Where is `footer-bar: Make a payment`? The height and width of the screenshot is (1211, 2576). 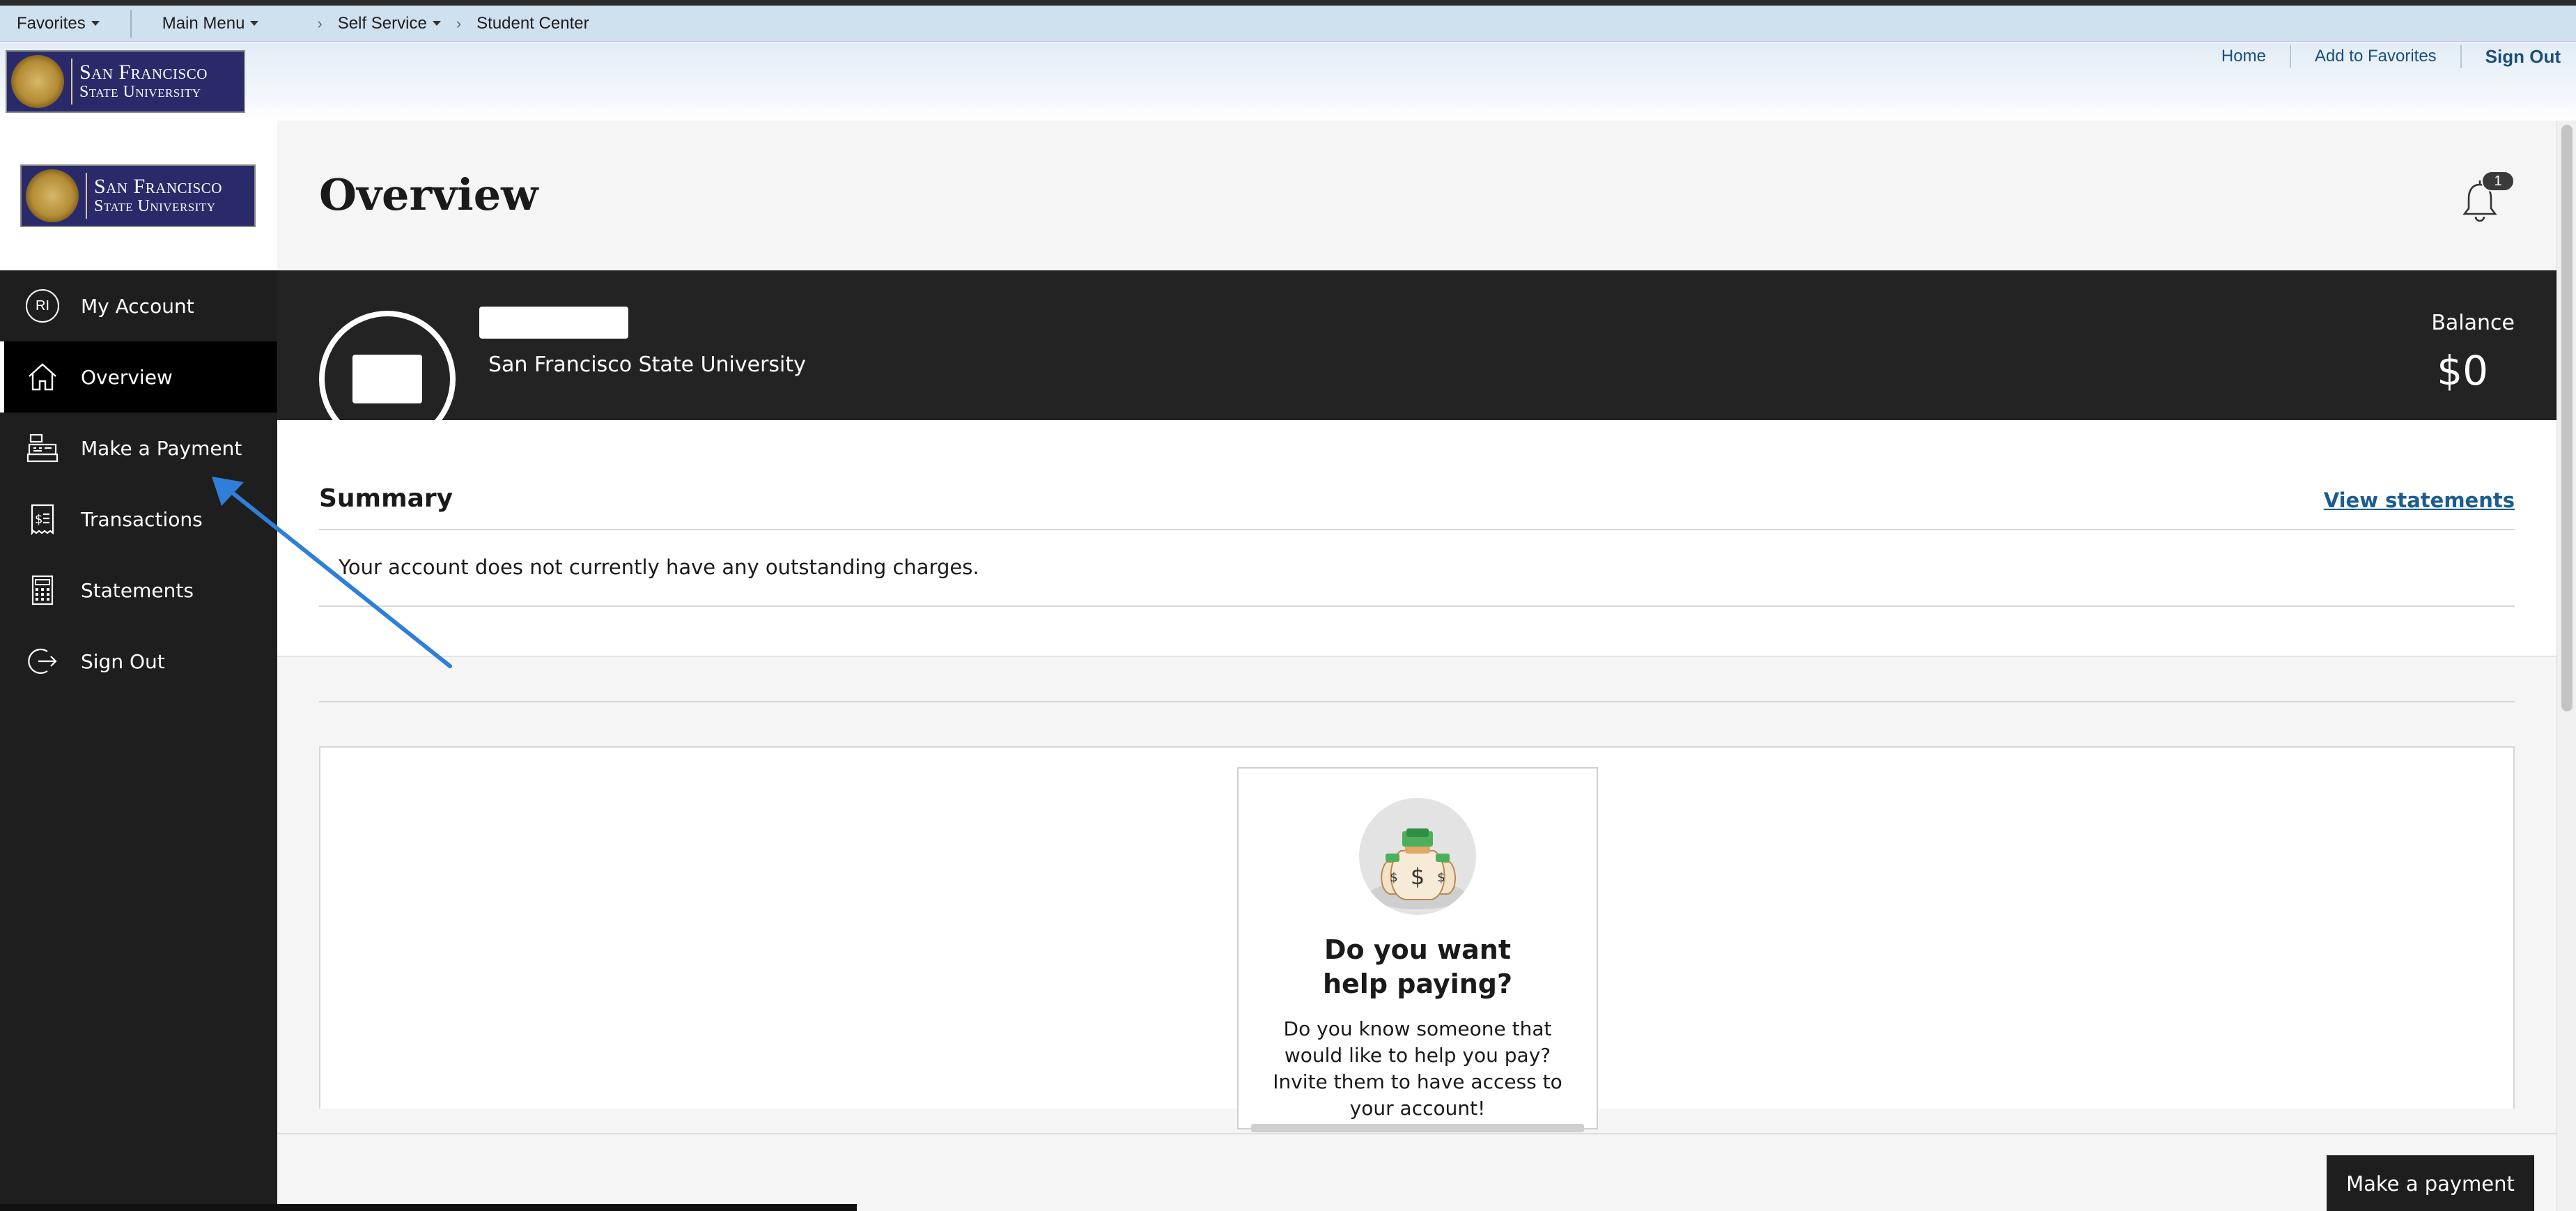 footer-bar: Make a payment is located at coordinates (1416, 1172).